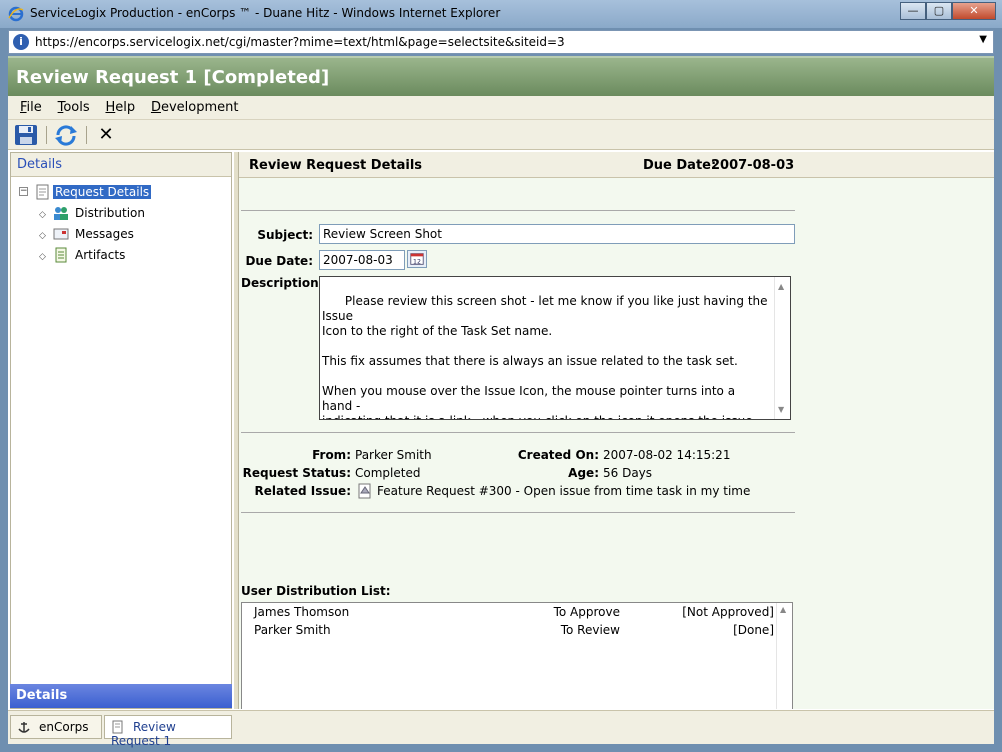 The image size is (1002, 752). What do you see at coordinates (983, 39) in the screenshot?
I see `chevron-down-icon: ▼` at bounding box center [983, 39].